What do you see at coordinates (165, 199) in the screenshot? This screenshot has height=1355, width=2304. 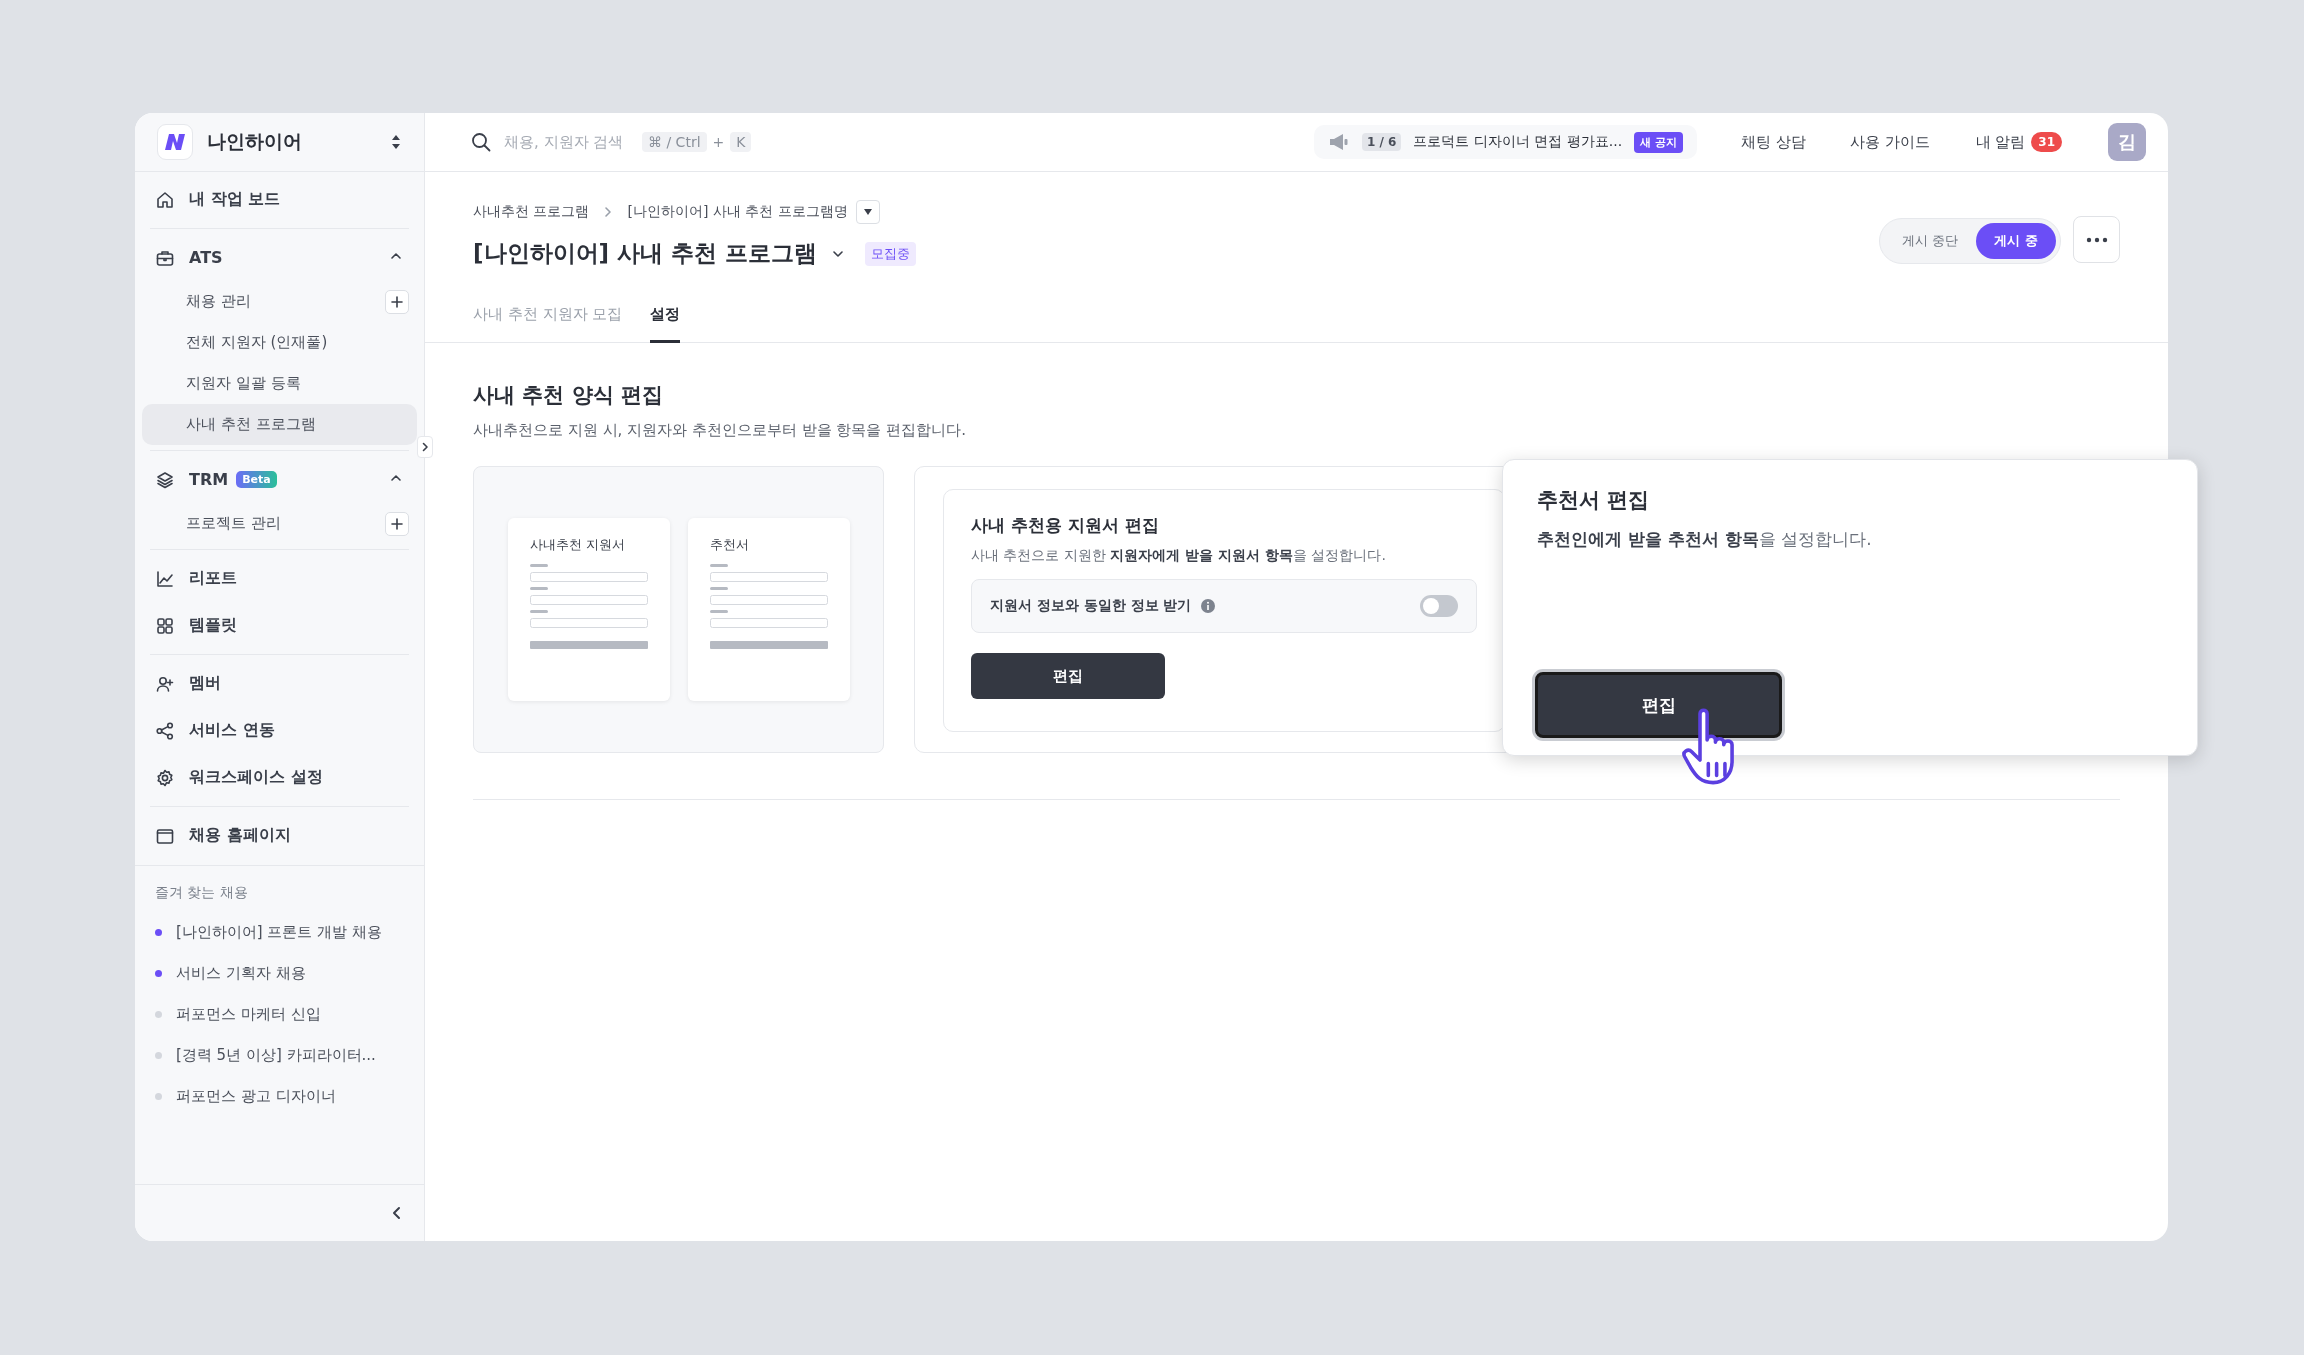 I see `home-icon` at bounding box center [165, 199].